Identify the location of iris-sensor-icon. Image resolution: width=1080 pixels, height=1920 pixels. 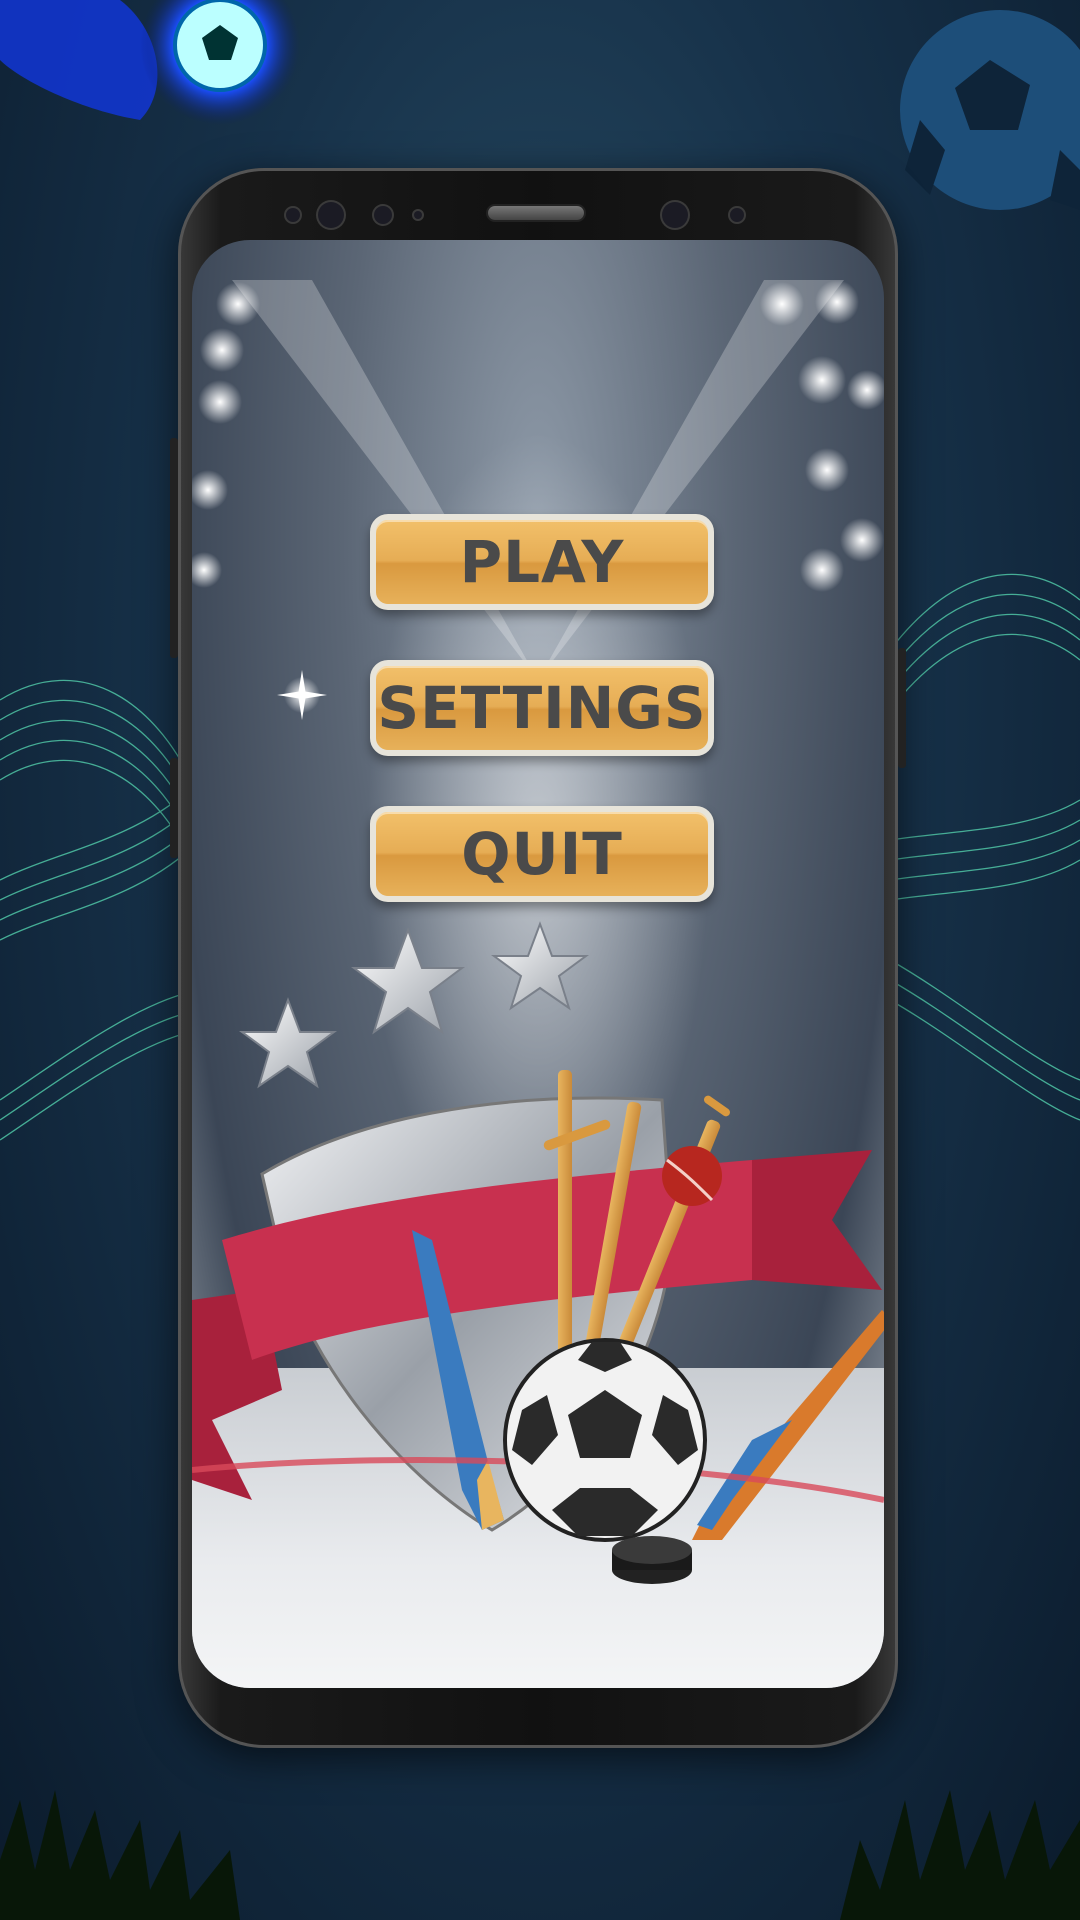
(737, 215).